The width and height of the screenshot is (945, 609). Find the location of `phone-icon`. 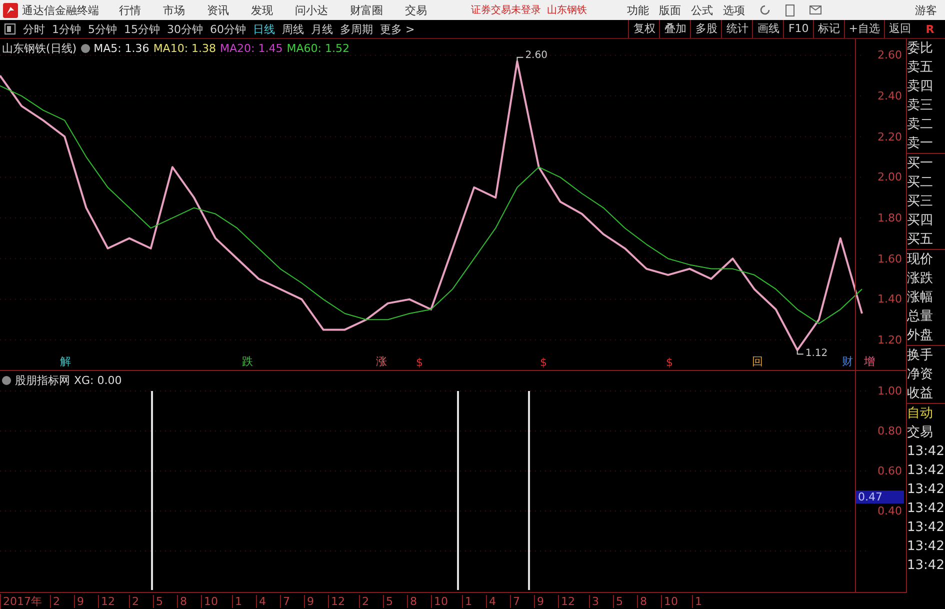

phone-icon is located at coordinates (790, 10).